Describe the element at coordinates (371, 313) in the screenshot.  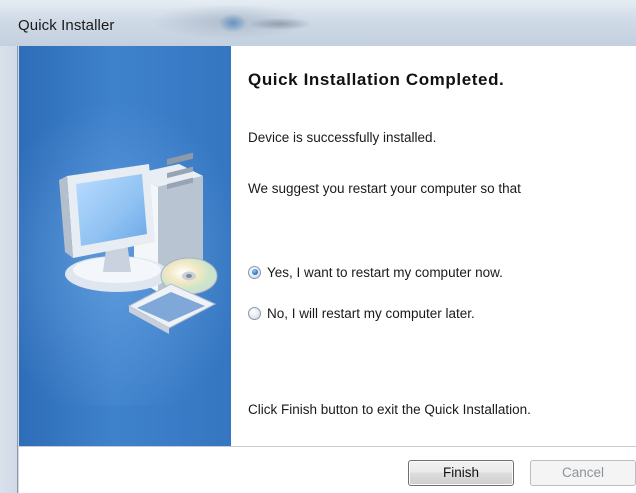
I see `restart-later-label: No, I will restart my computer later.` at that location.